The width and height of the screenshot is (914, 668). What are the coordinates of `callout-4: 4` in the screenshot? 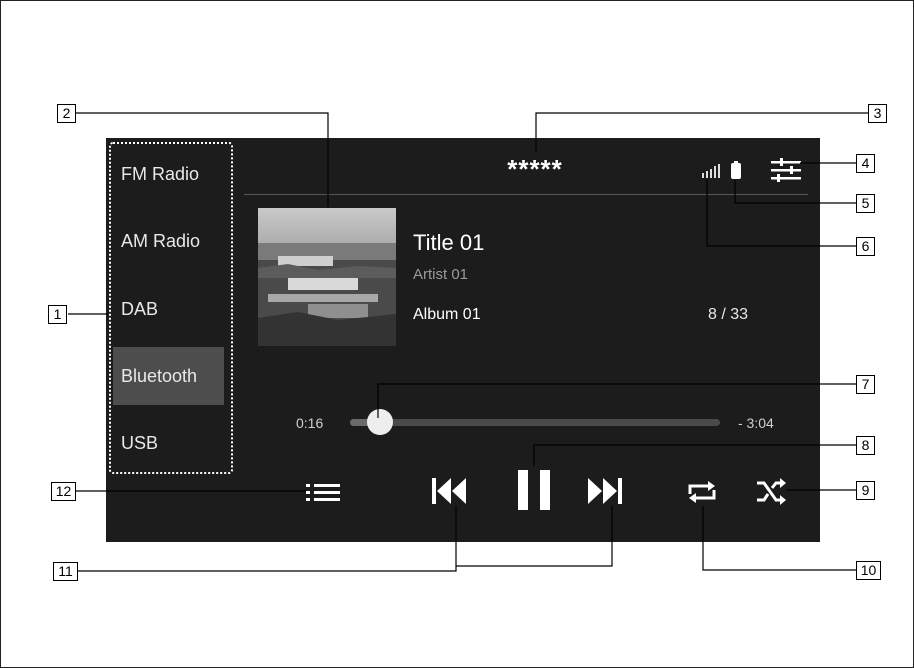 It's located at (865, 163).